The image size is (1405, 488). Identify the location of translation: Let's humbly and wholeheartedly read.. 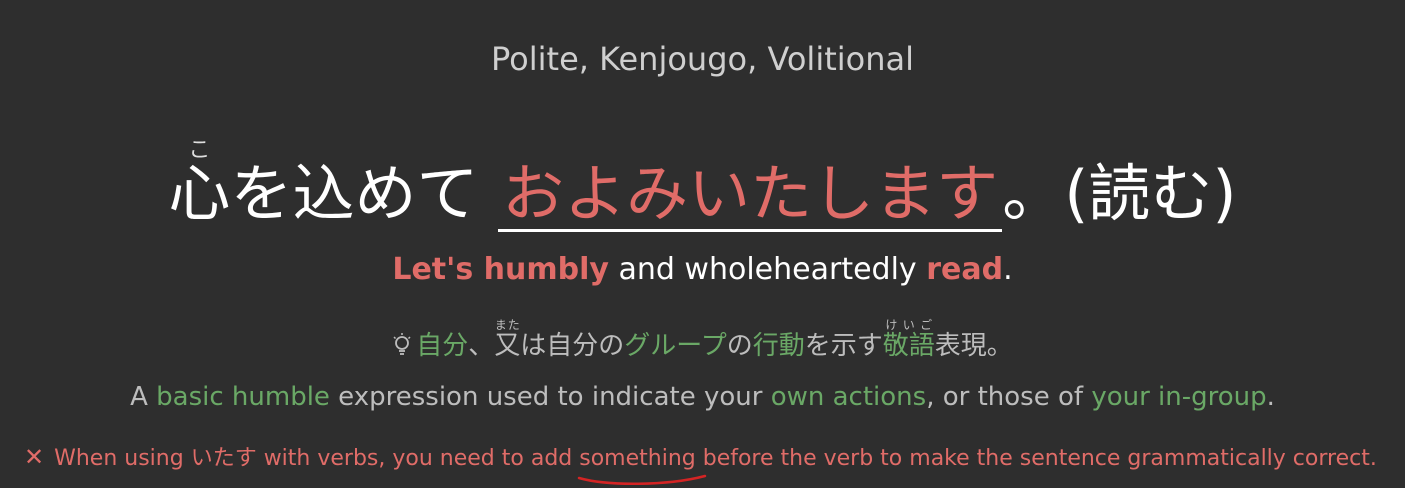
(702, 269).